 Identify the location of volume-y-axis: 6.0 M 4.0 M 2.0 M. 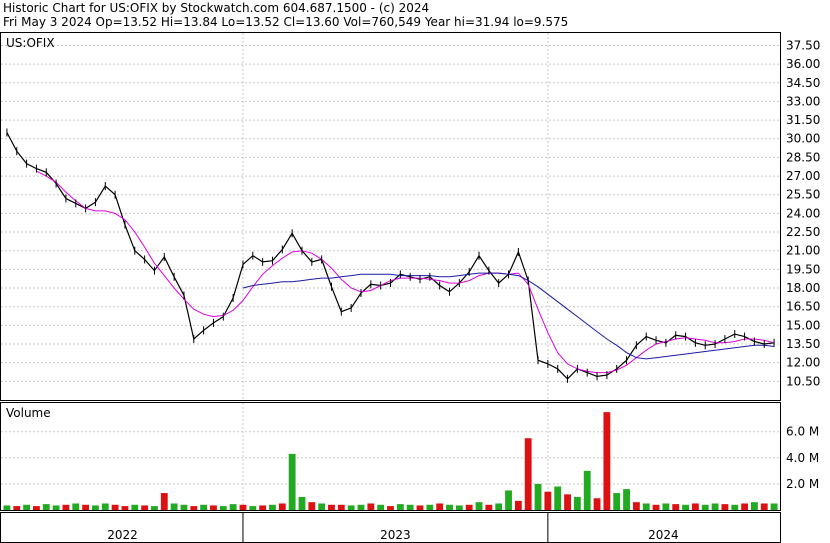
(802, 458).